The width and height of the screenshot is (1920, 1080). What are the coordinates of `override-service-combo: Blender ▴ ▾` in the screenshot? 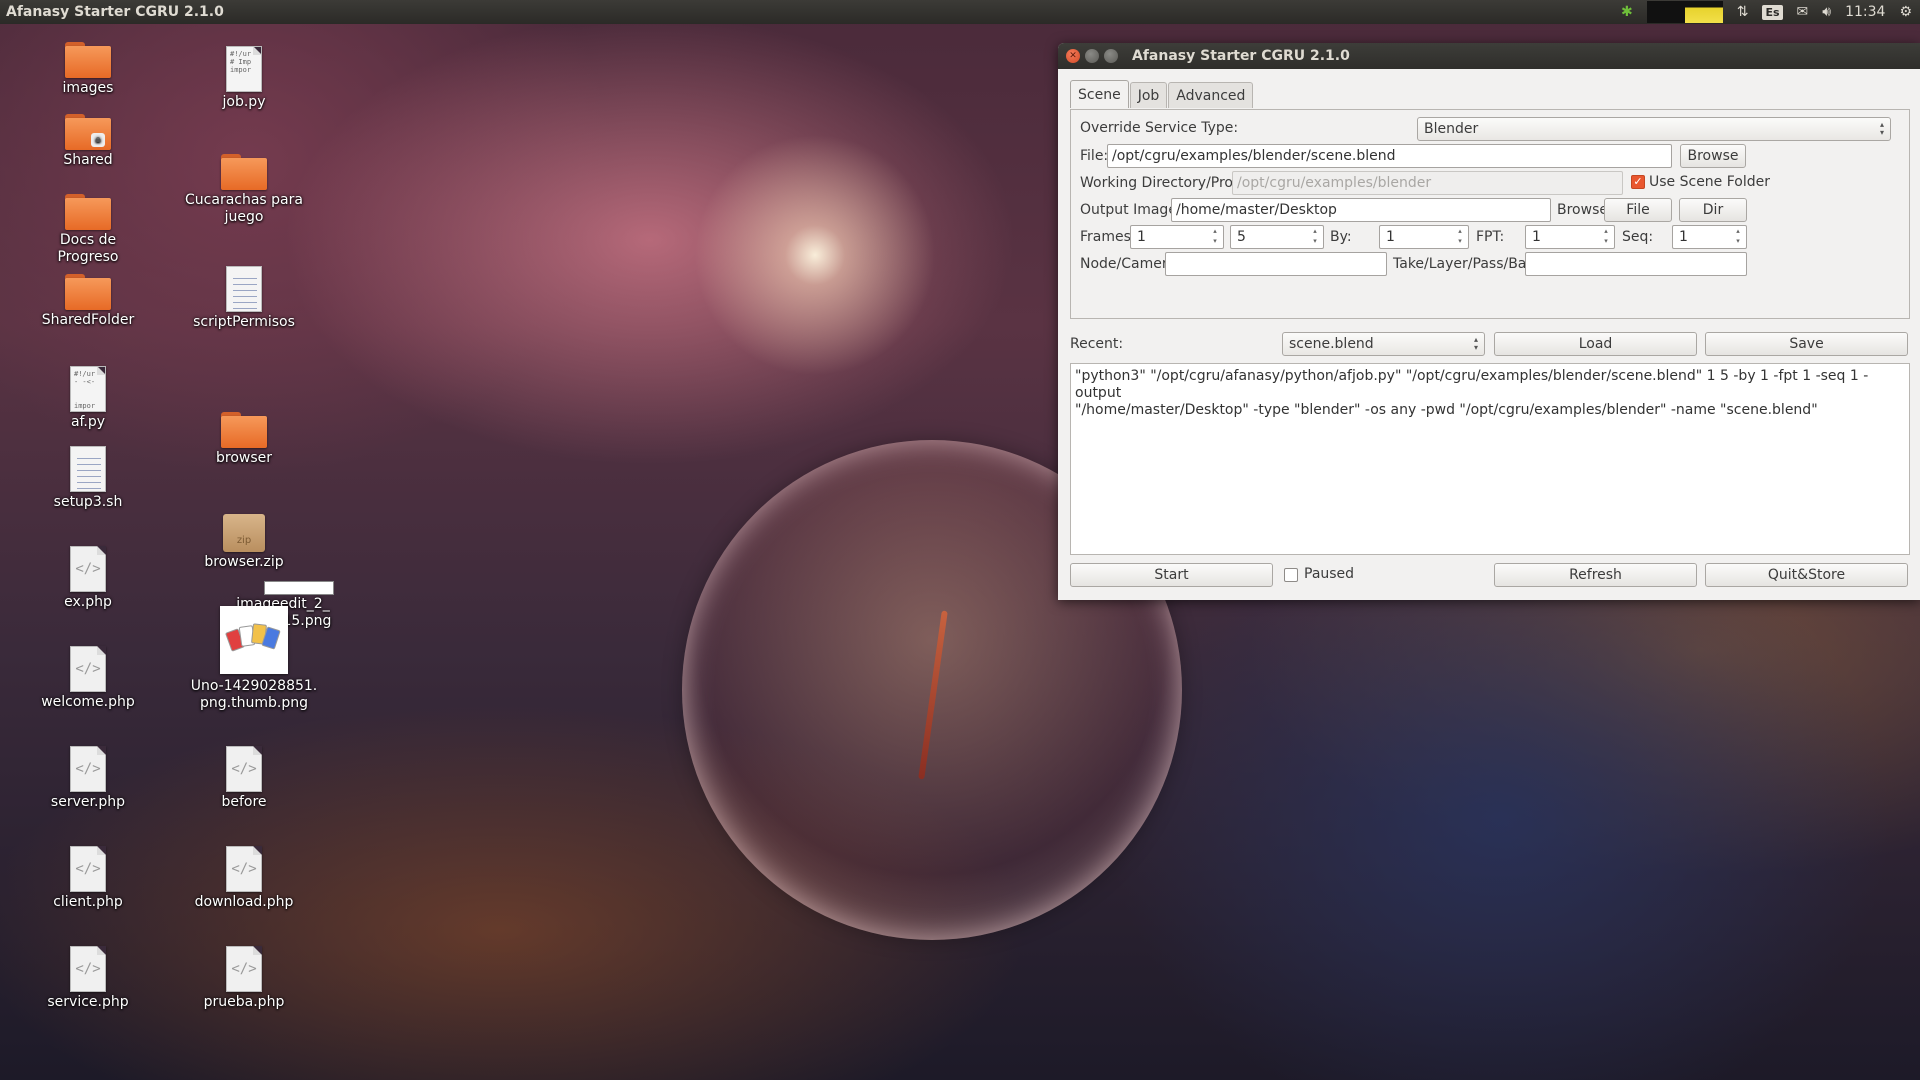 It's located at (1654, 129).